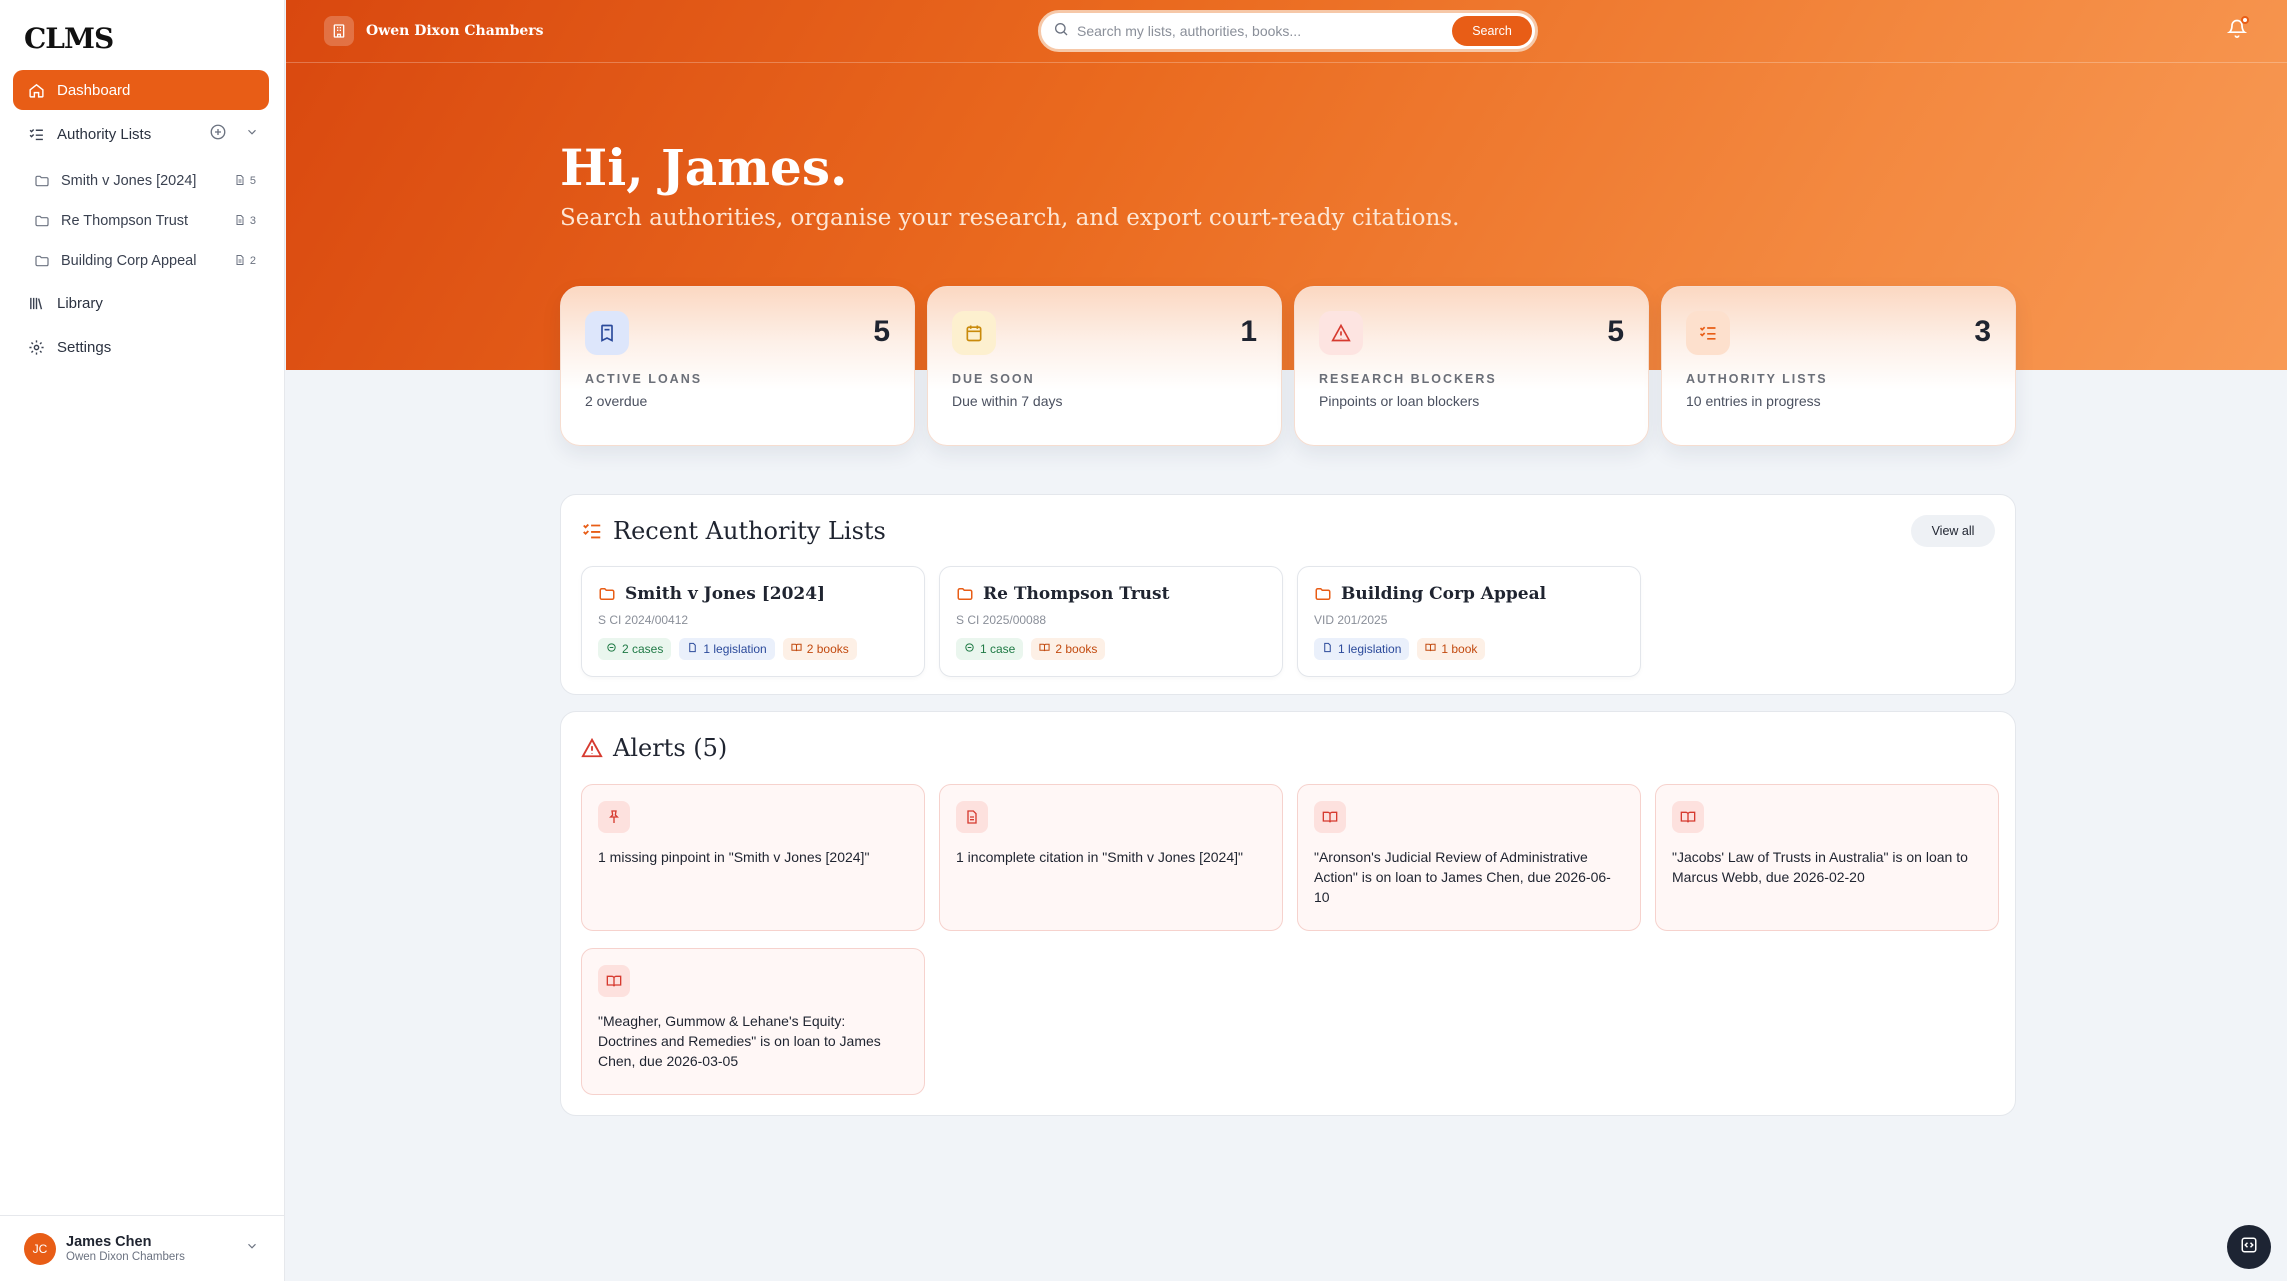 The width and height of the screenshot is (2287, 1281). Describe the element at coordinates (1982, 331) in the screenshot. I see `stat-value: 3` at that location.